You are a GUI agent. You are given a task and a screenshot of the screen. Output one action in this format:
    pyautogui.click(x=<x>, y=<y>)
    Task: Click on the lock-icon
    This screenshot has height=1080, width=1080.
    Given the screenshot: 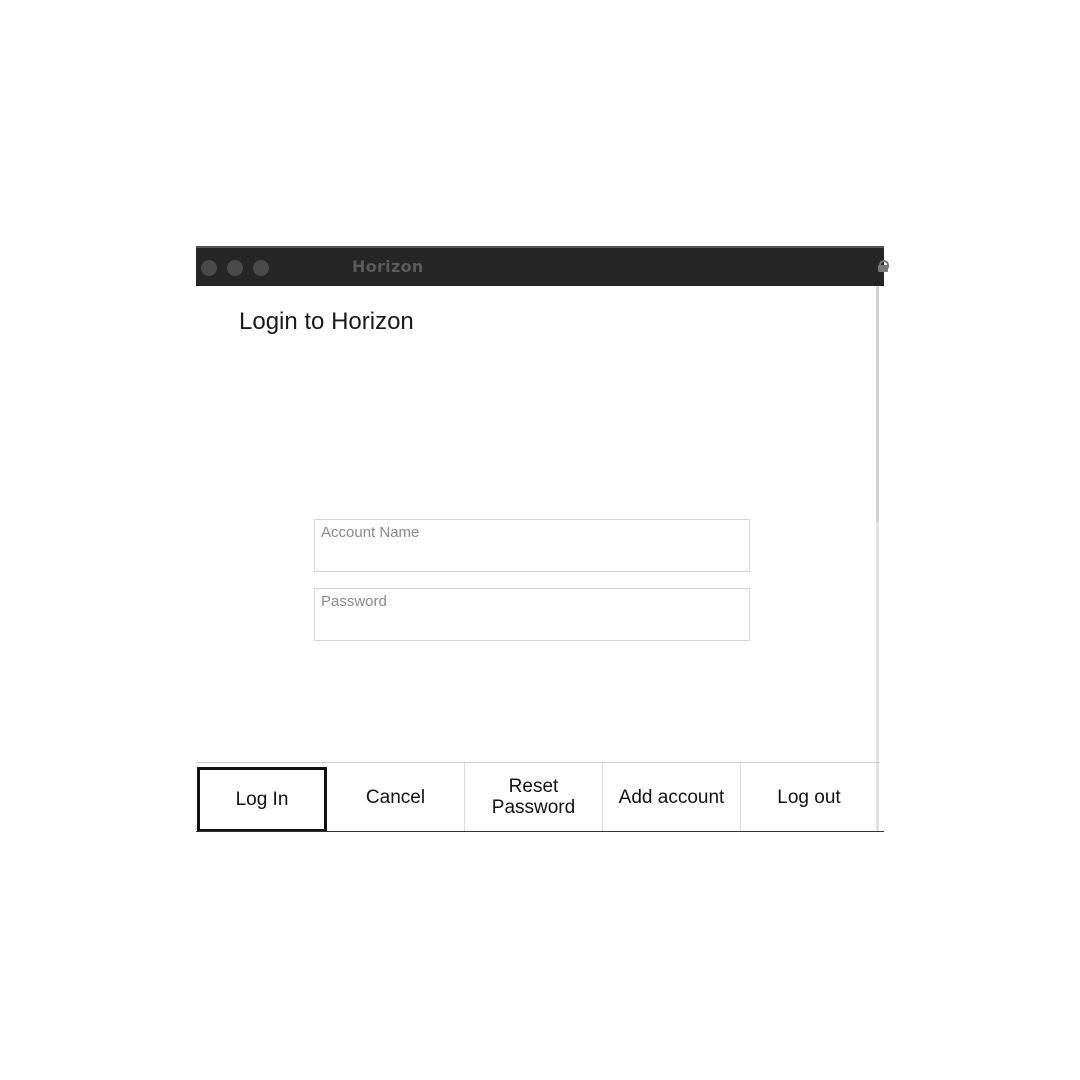 What is the action you would take?
    pyautogui.click(x=883, y=266)
    